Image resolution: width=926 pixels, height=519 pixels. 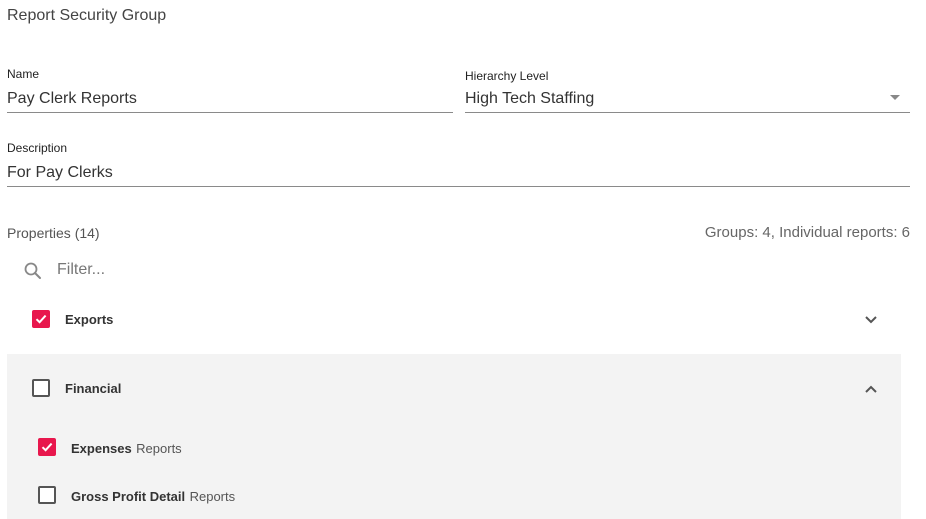 I want to click on report-label: Gross Profit Detail Reports, so click(x=153, y=497).